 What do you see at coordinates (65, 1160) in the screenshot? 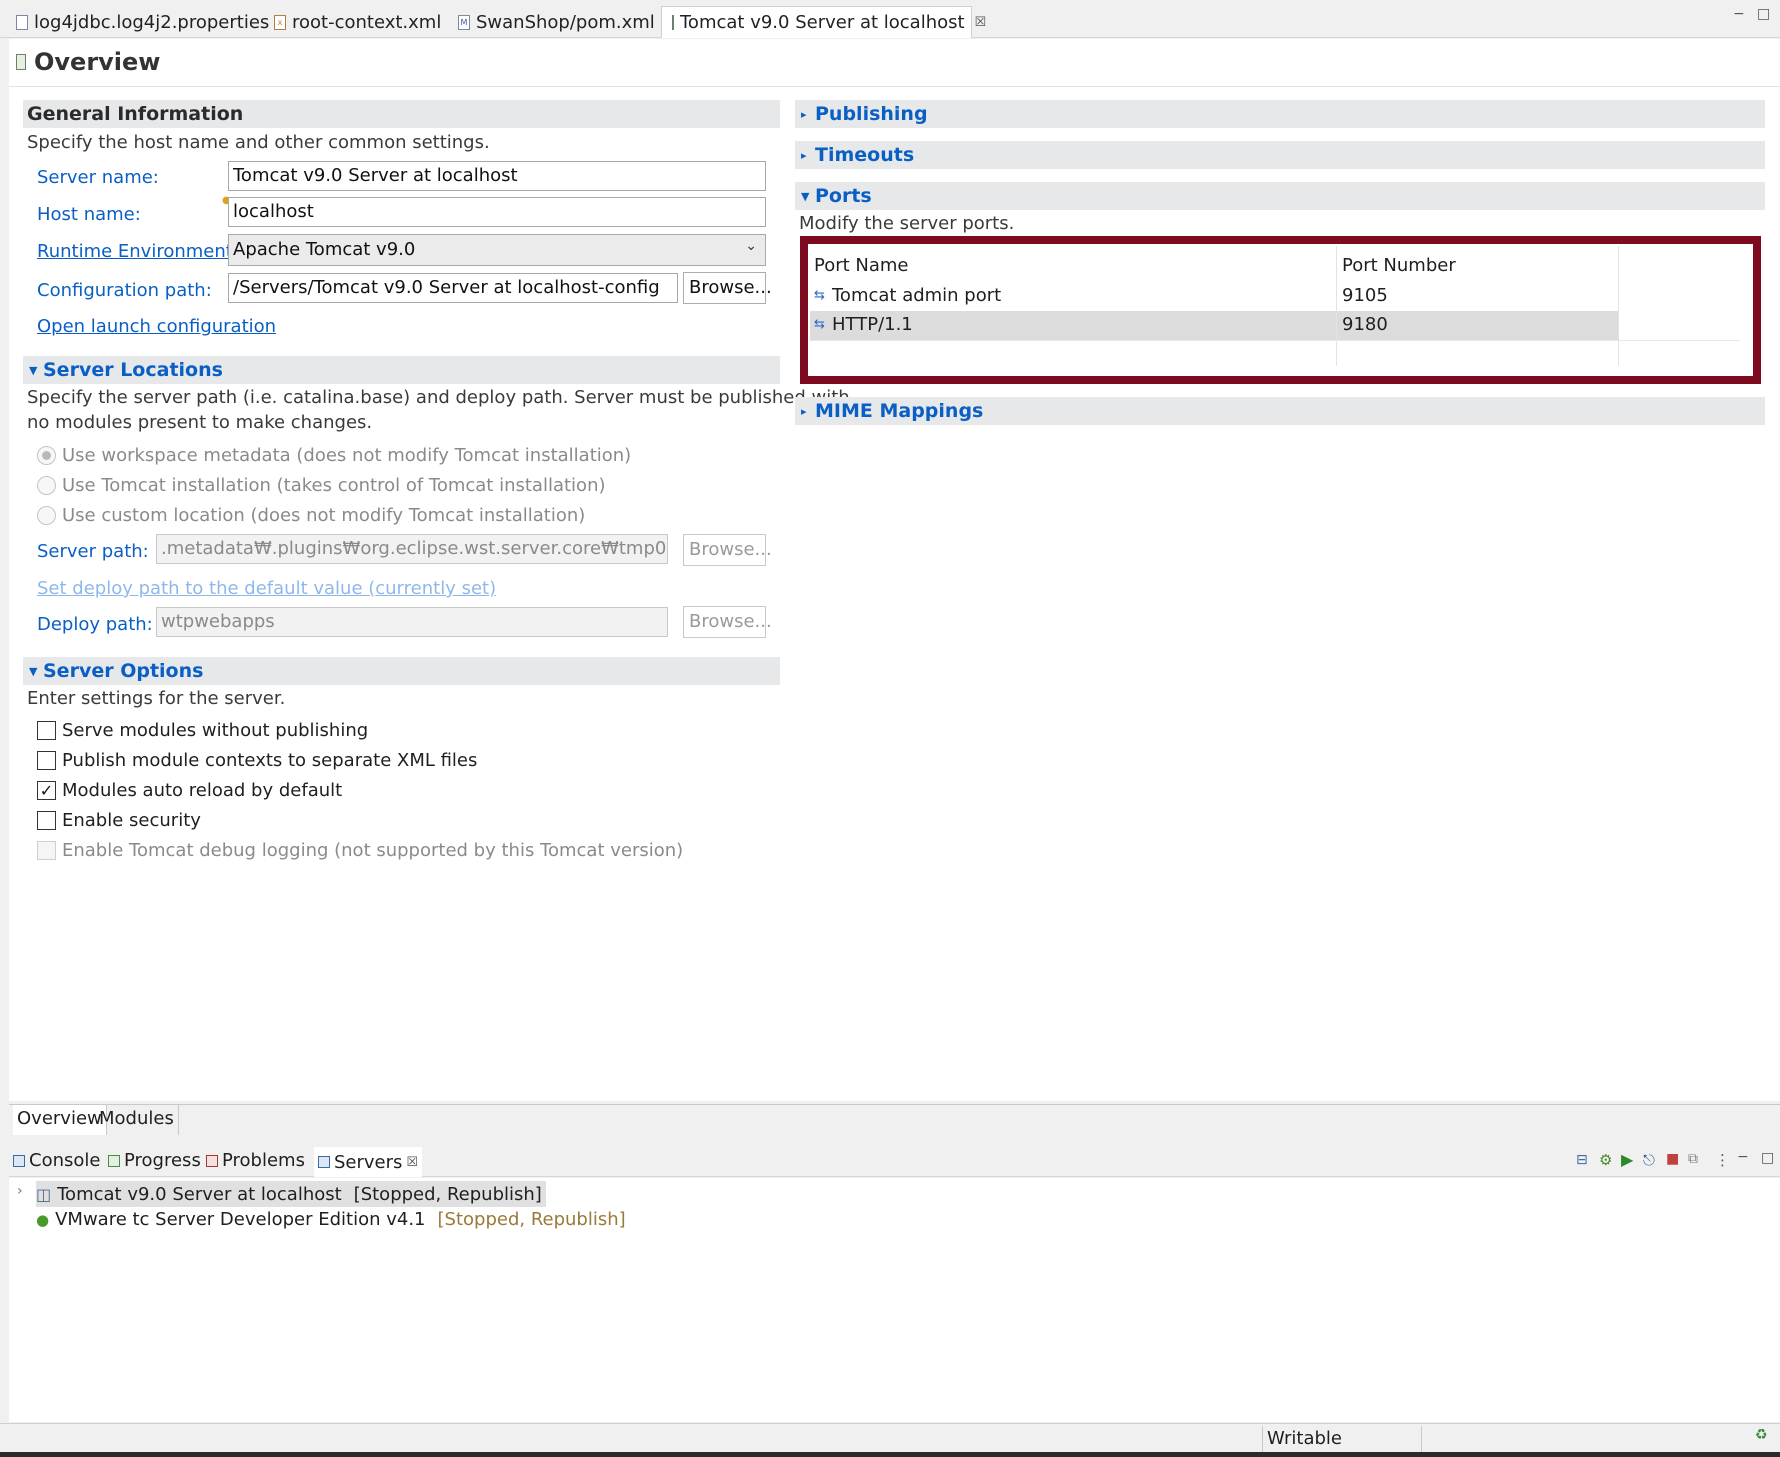
I see `tab-label: Console` at bounding box center [65, 1160].